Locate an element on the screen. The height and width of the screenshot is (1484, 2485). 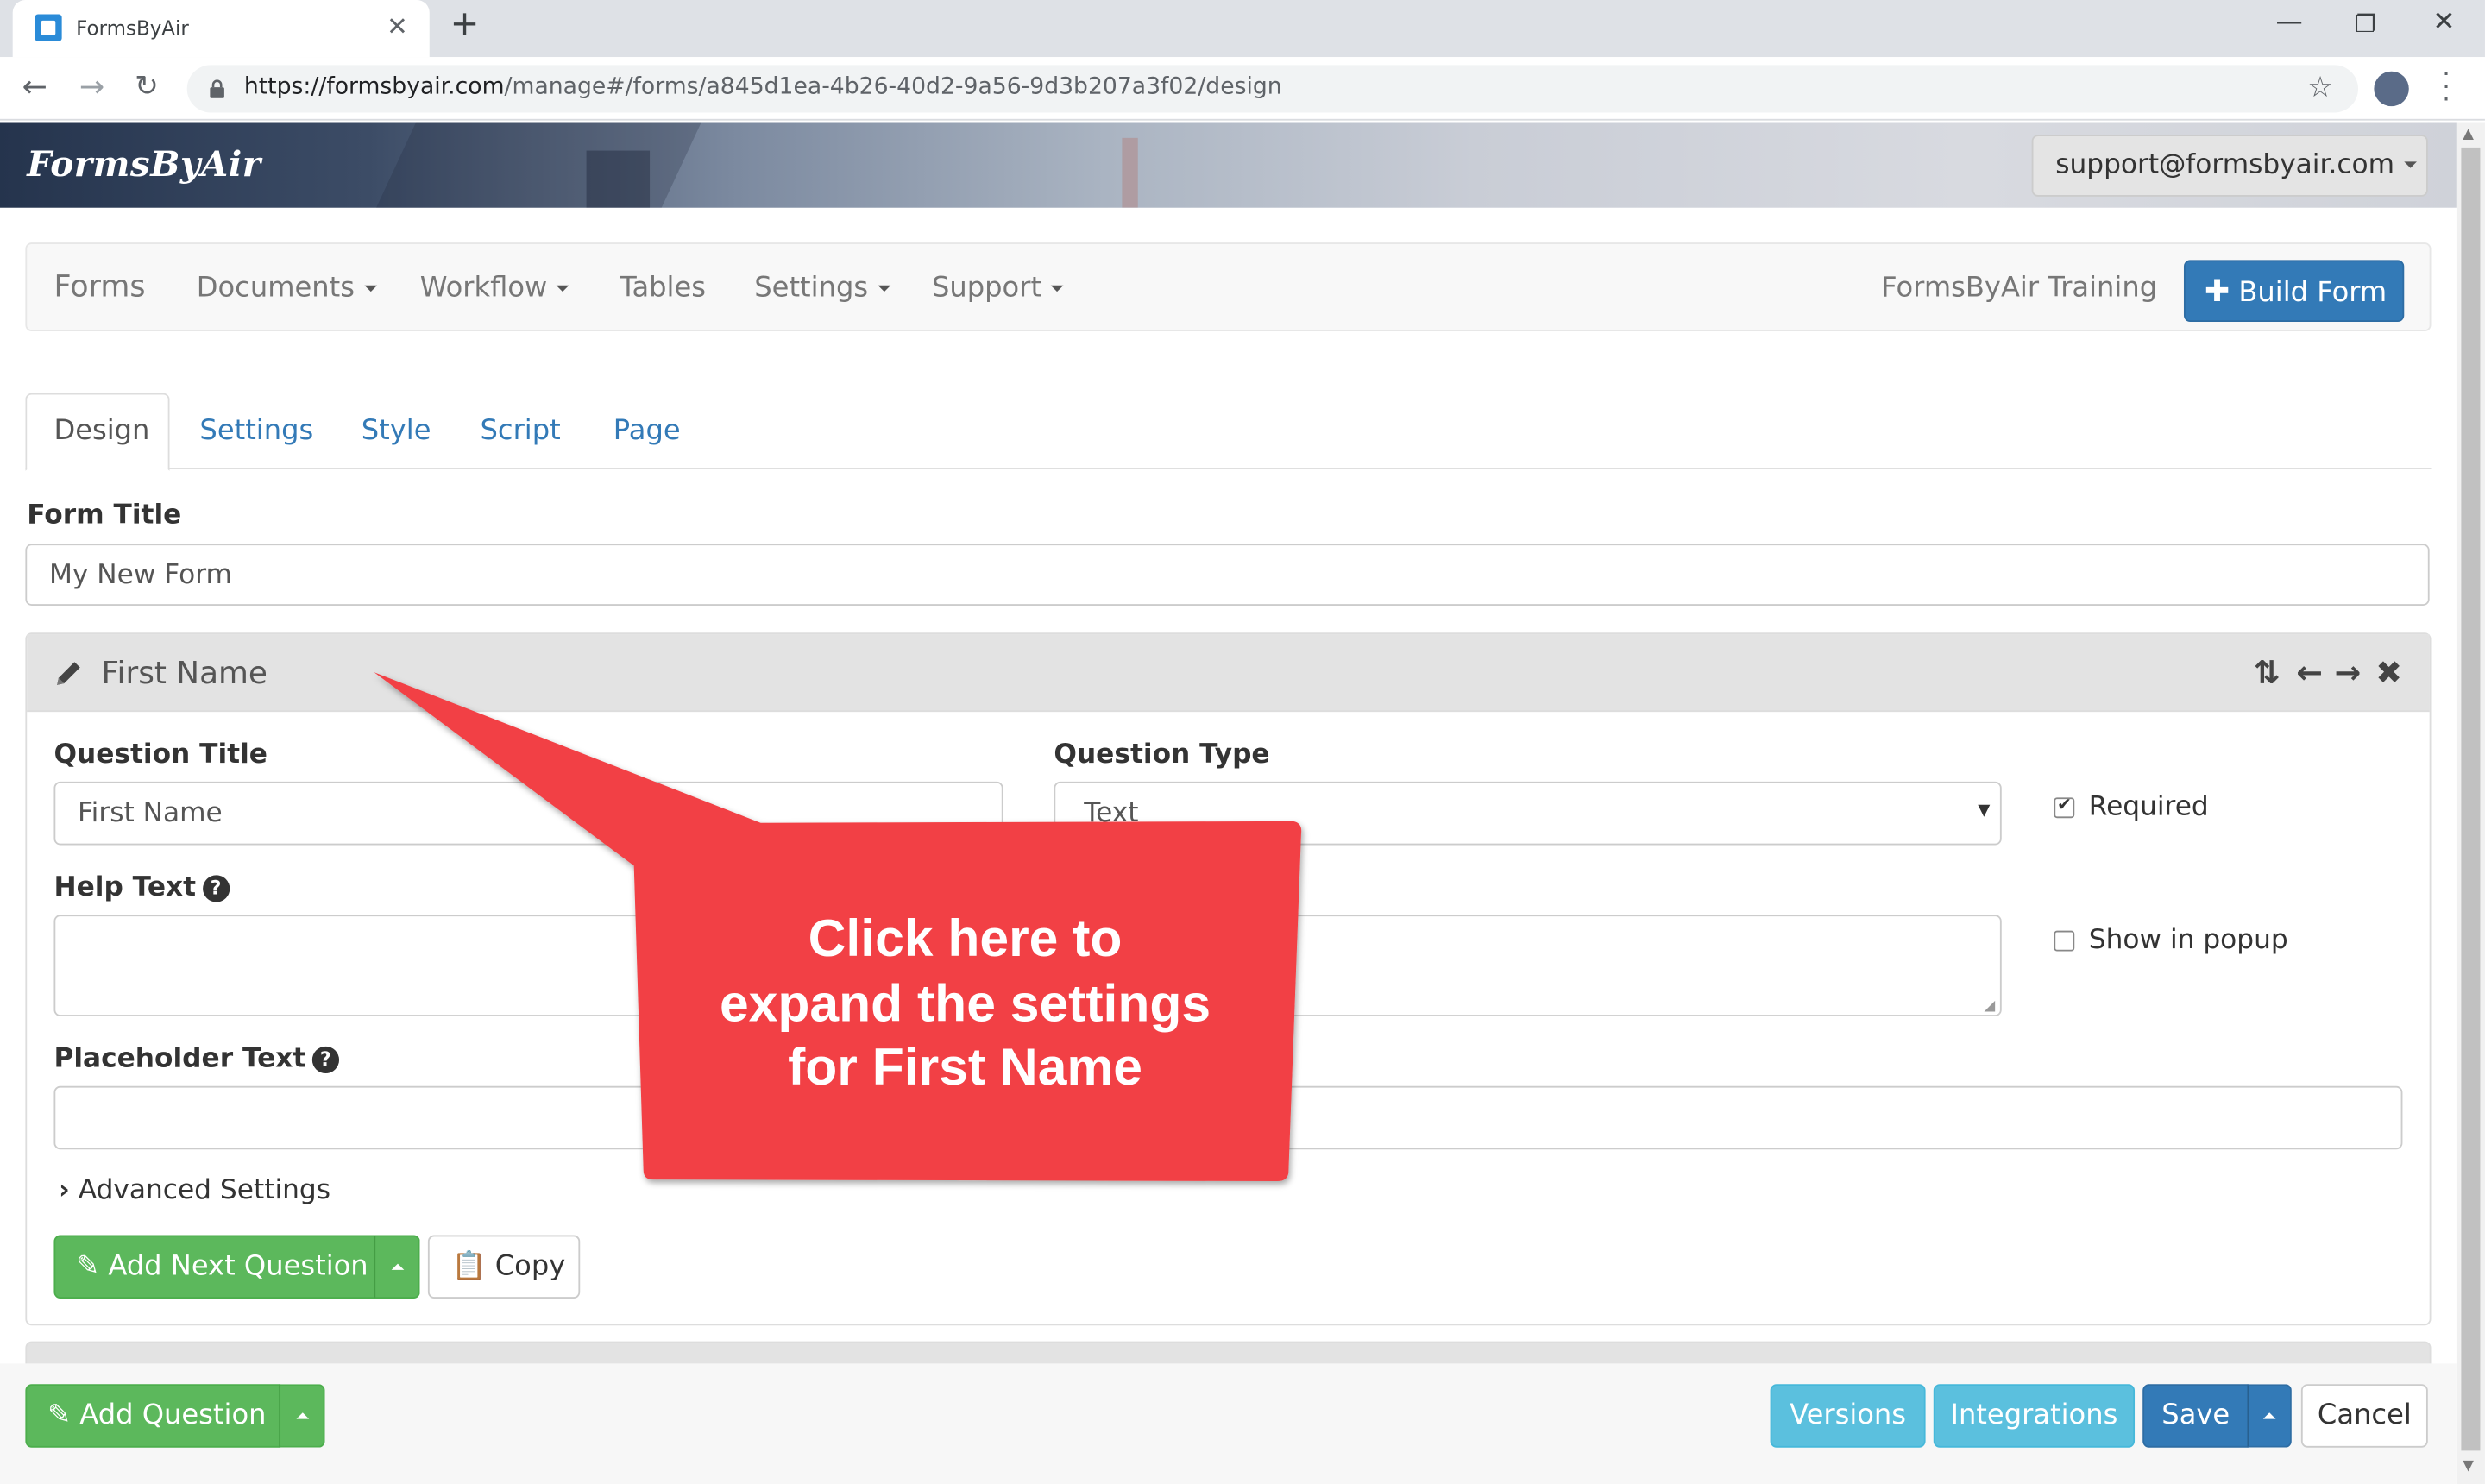
tutorial-callout-shape is located at coordinates (838, 927).